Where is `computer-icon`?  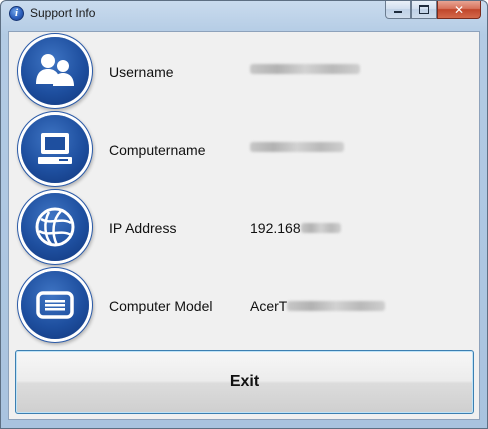 computer-icon is located at coordinates (55, 149).